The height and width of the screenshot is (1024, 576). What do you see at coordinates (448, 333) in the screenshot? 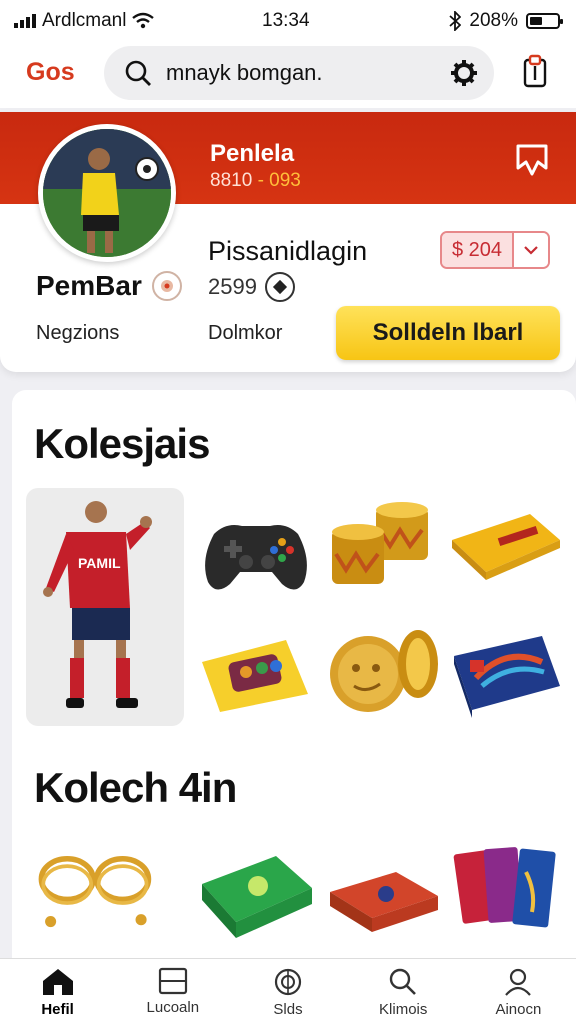
I see `primary-action-button: Solldeln lbarl` at bounding box center [448, 333].